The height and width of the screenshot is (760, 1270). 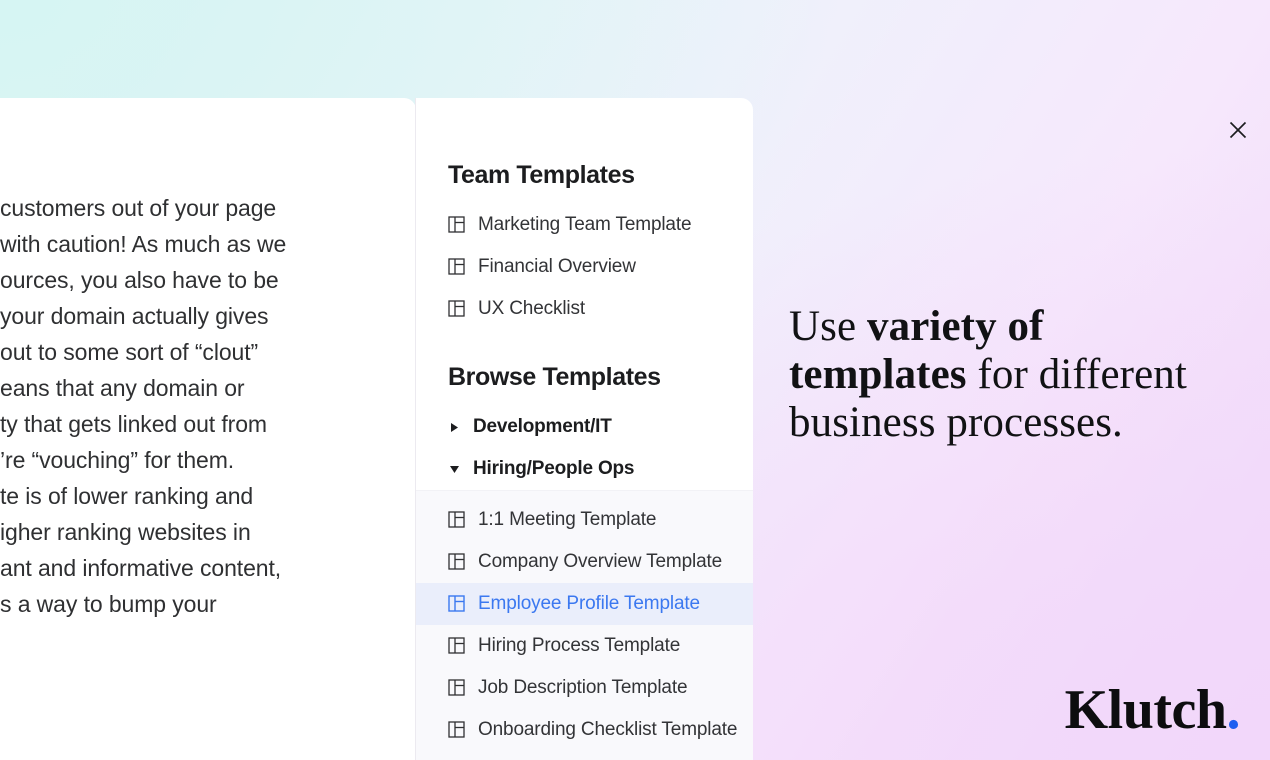 I want to click on article-line: te is of lower ranking and, so click(x=127, y=496).